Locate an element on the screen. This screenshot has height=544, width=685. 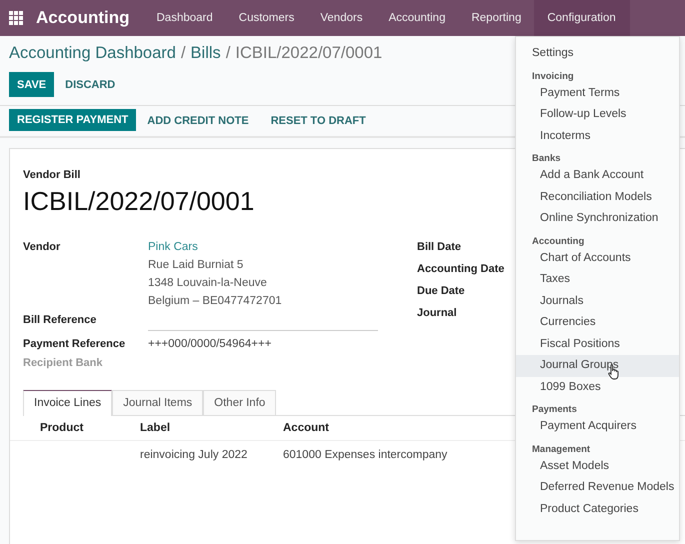
vendor-link: Pink Cars is located at coordinates (263, 247).